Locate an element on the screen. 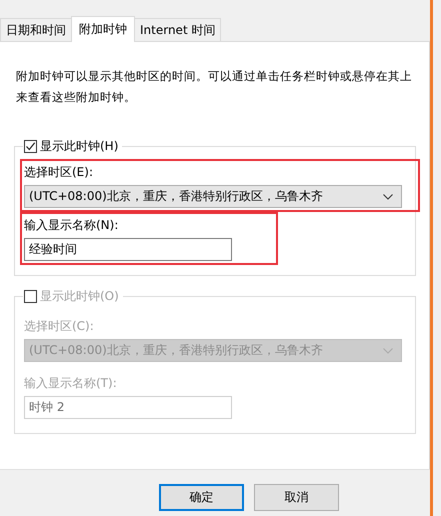 This screenshot has width=441, height=516. description-text: 附加时钟可以显示其他时区的时间。可以通过单击任务栏时钟或悬停在其上来查看这些附加时钟。 is located at coordinates (214, 87).